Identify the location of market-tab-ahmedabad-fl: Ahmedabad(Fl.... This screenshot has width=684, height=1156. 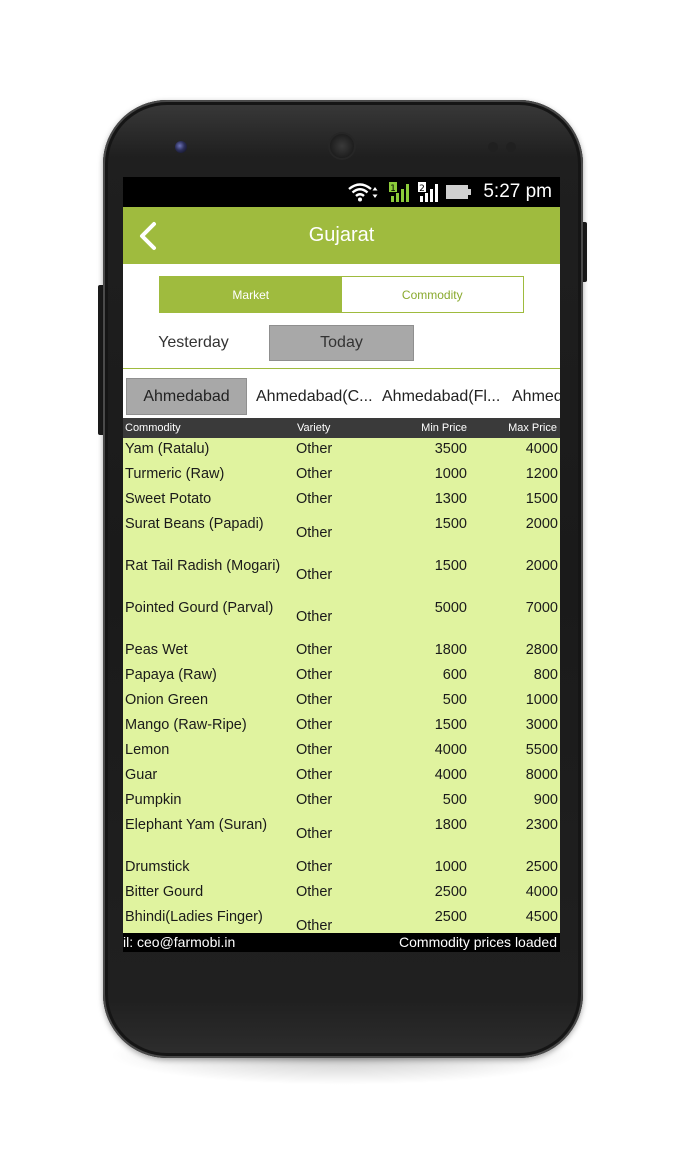
(441, 396).